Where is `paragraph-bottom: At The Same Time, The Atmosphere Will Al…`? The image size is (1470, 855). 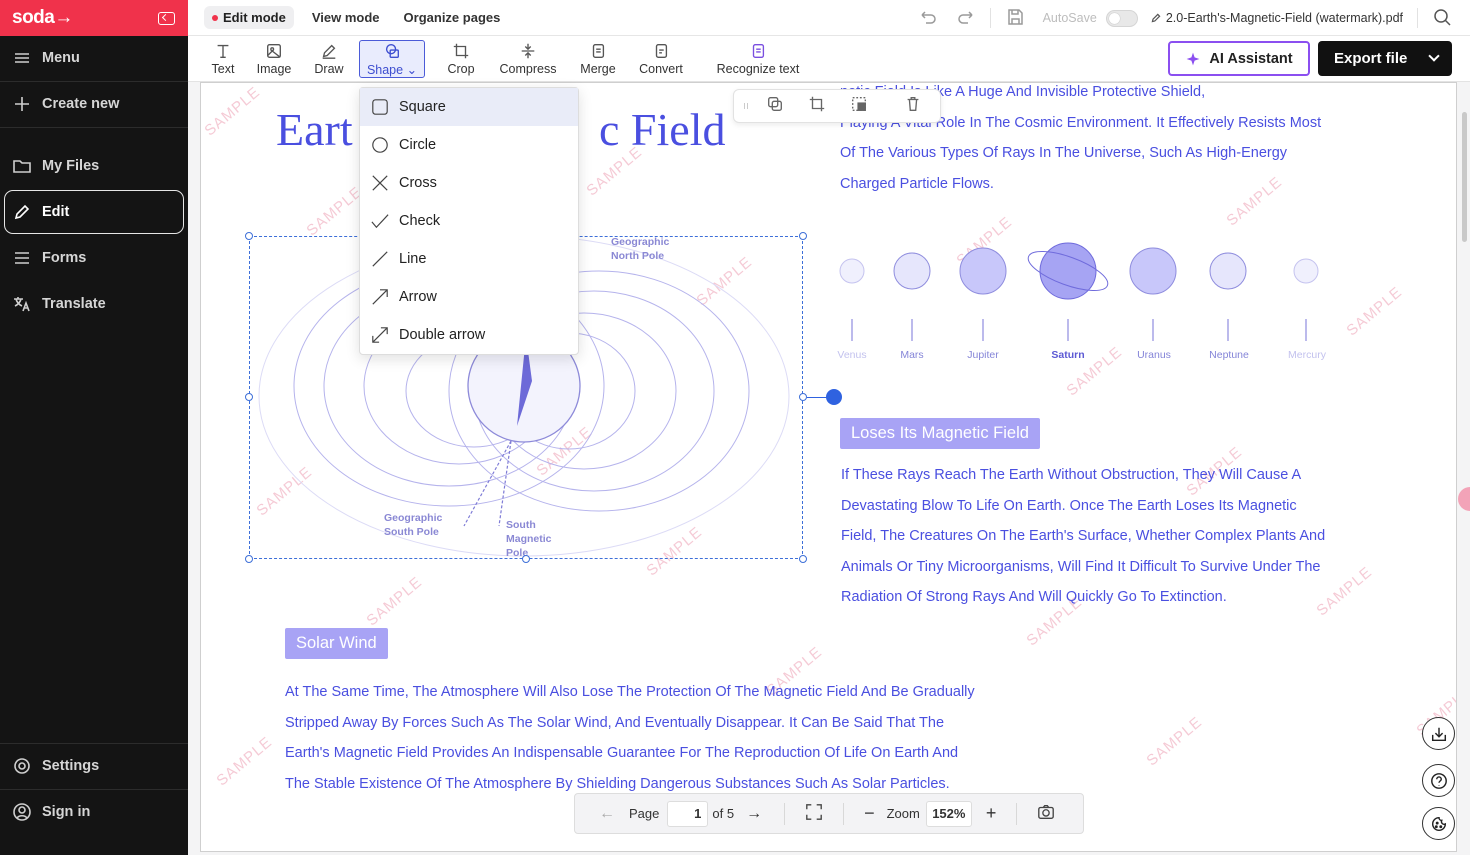 paragraph-bottom: At The Same Time, The Atmosphere Will Al… is located at coordinates (630, 738).